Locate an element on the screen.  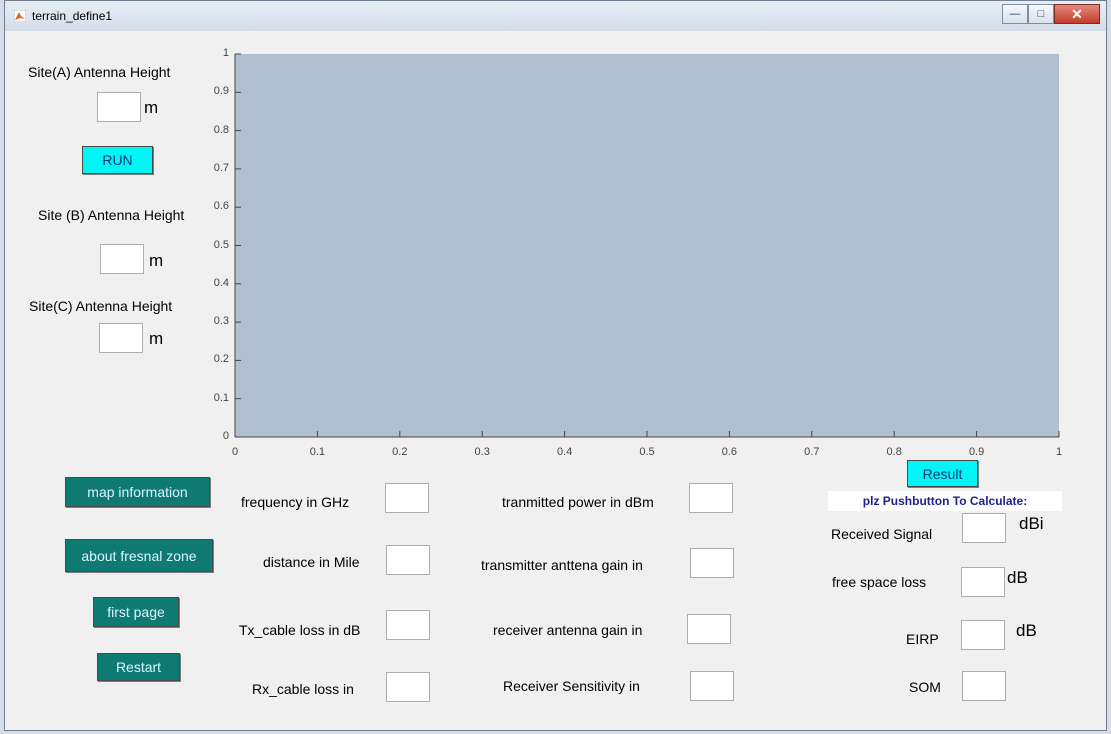
tx-cable-loss-label: Tx_cable loss in dB is located at coordinates (300, 630).